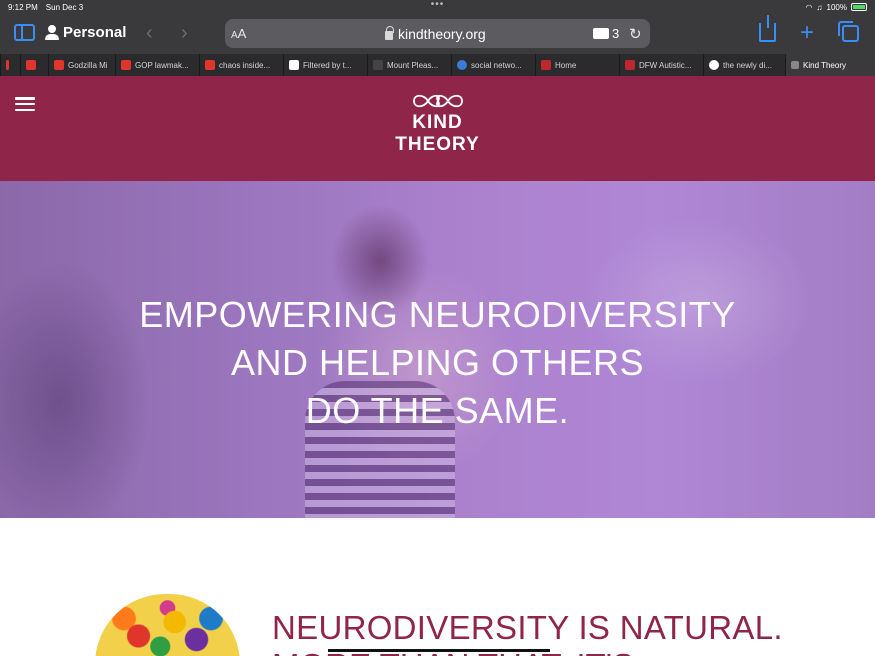 Image resolution: width=875 pixels, height=656 pixels. Describe the element at coordinates (714, 65) in the screenshot. I see `news-icon` at that location.